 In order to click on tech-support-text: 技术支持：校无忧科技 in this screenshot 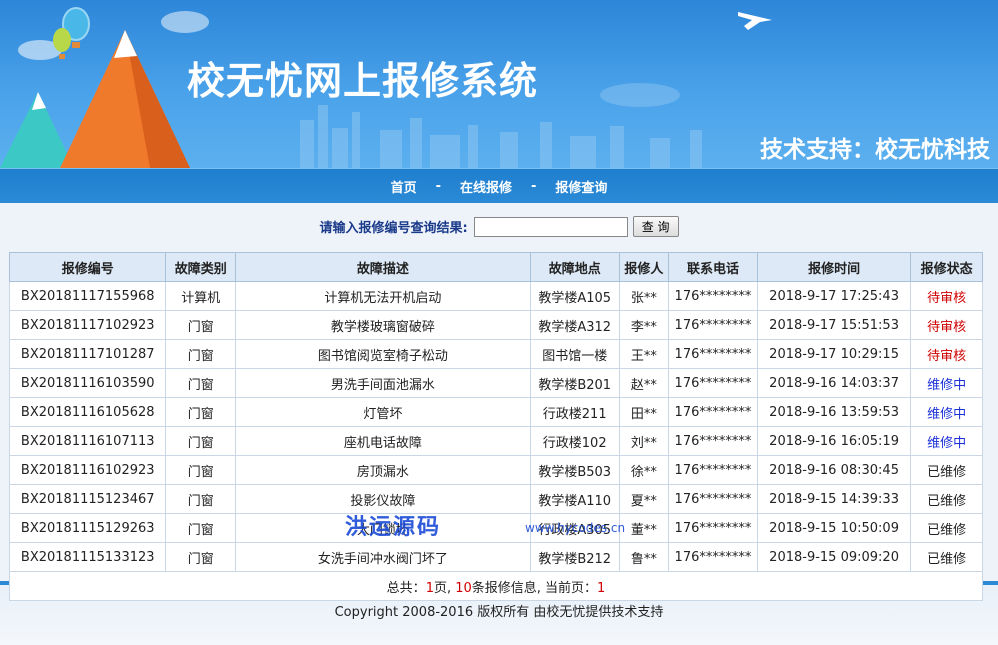, I will do `click(875, 150)`.